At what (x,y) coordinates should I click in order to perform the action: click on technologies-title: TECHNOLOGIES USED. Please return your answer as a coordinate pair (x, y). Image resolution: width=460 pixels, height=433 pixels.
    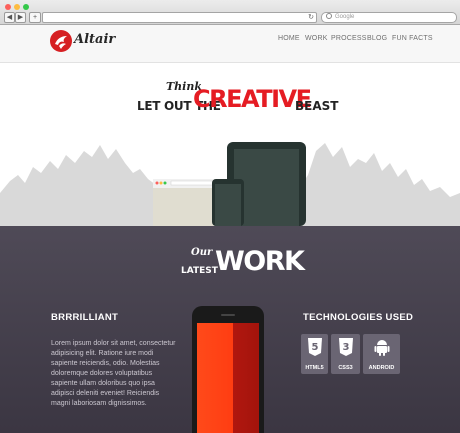
    Looking at the image, I should click on (358, 317).